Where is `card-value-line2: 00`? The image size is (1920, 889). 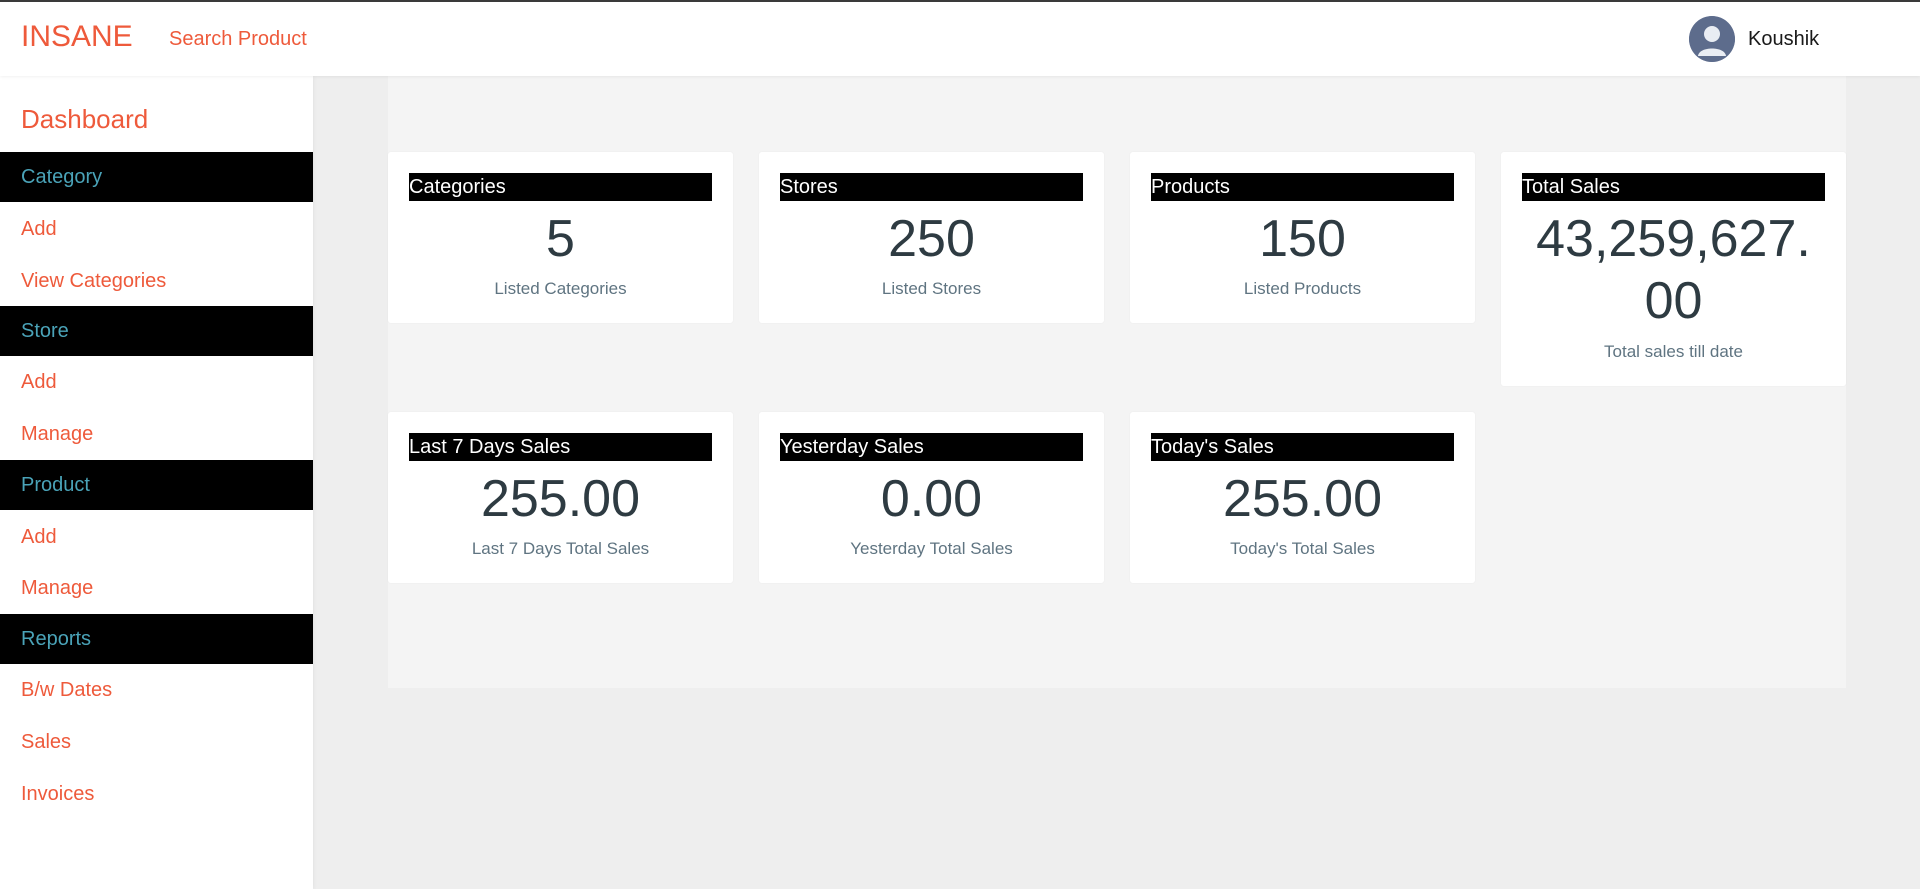 card-value-line2: 00 is located at coordinates (1673, 301).